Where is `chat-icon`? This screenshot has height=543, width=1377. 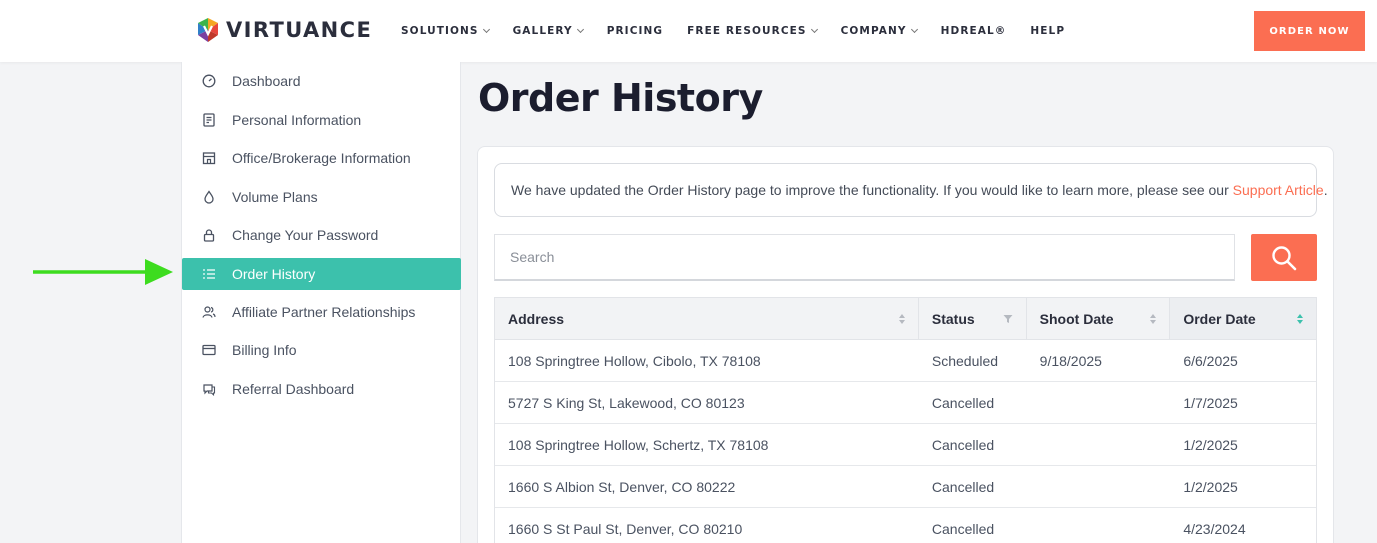 chat-icon is located at coordinates (209, 389).